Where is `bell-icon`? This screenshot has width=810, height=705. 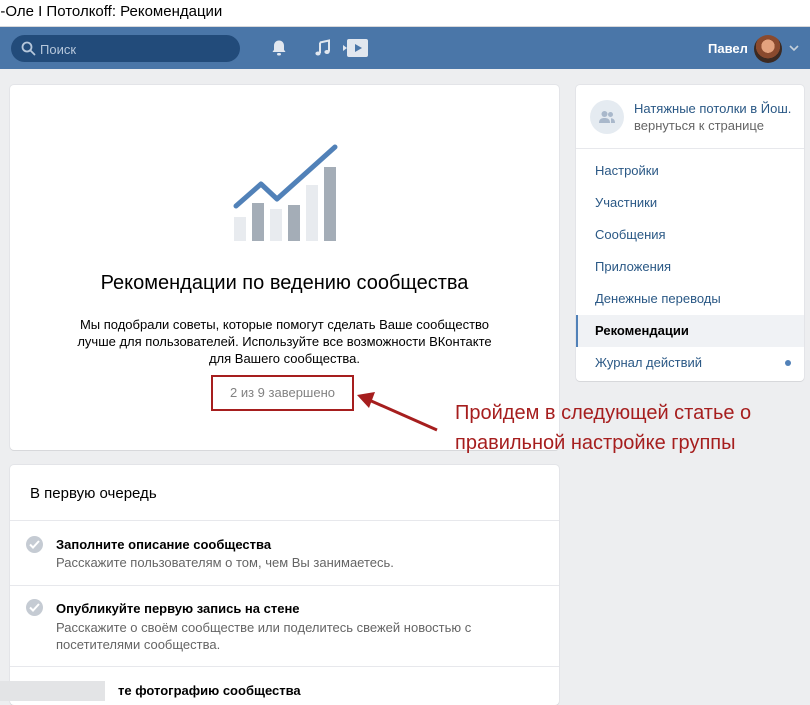
bell-icon is located at coordinates (279, 48).